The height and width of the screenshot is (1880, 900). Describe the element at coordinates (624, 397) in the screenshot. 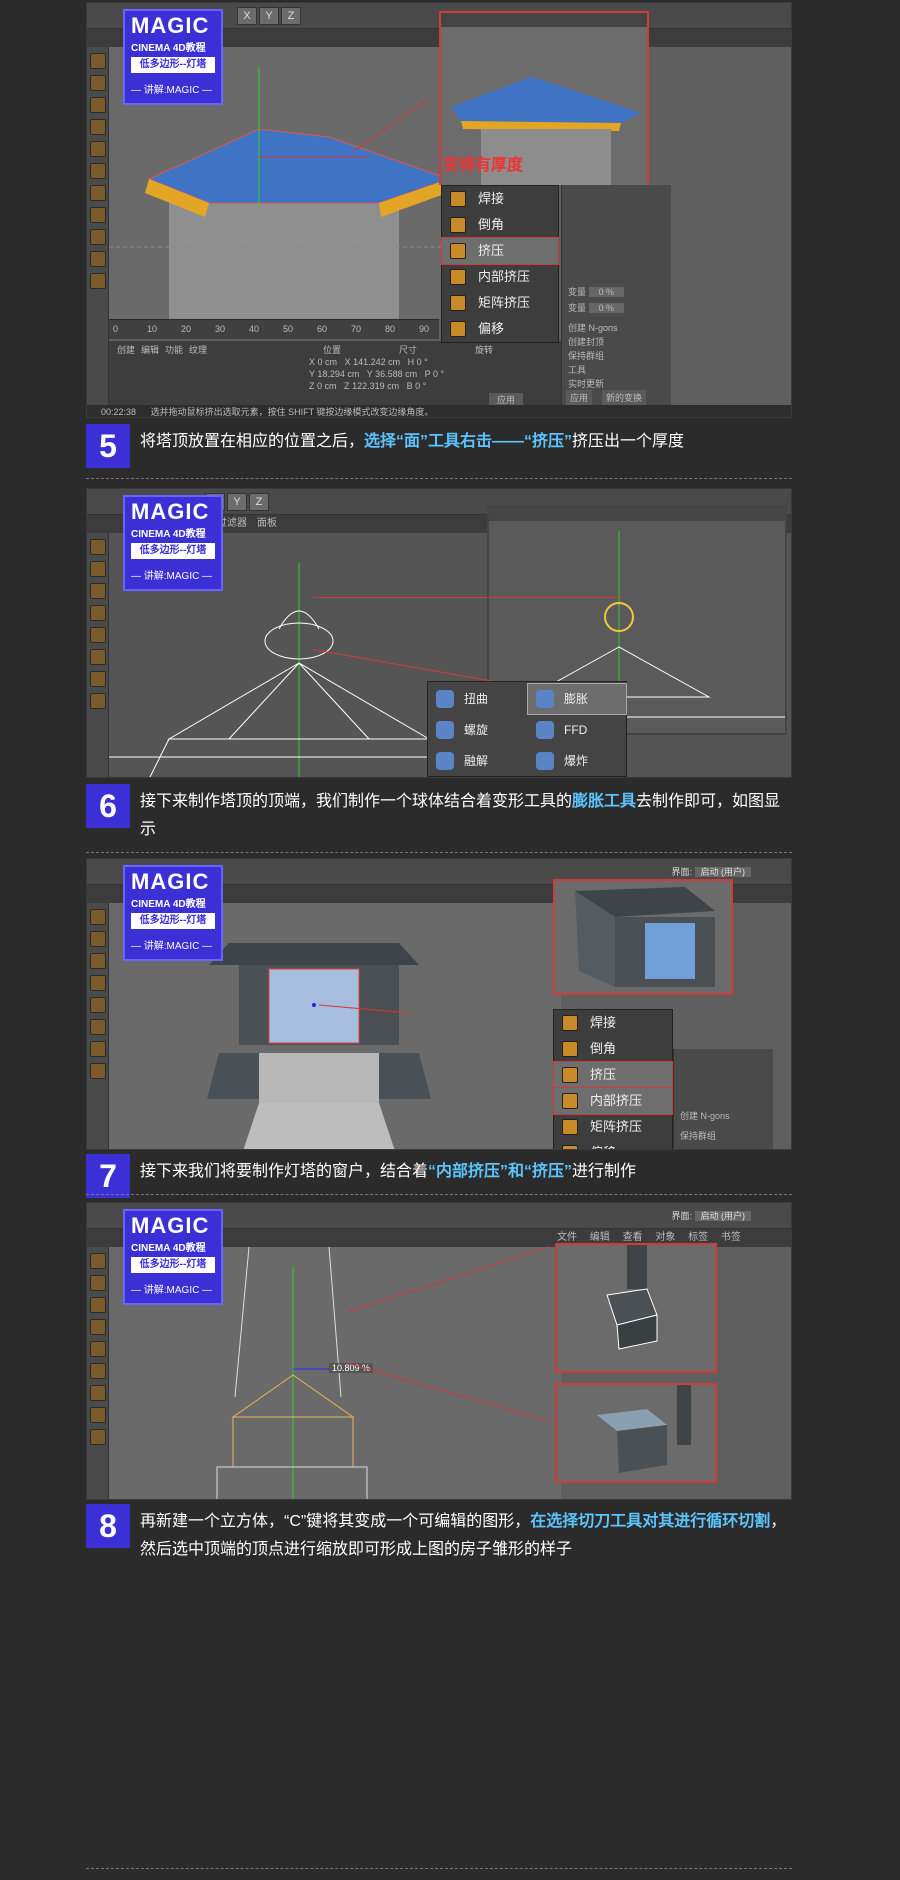

I see `new-transform-button: 新的变换` at that location.